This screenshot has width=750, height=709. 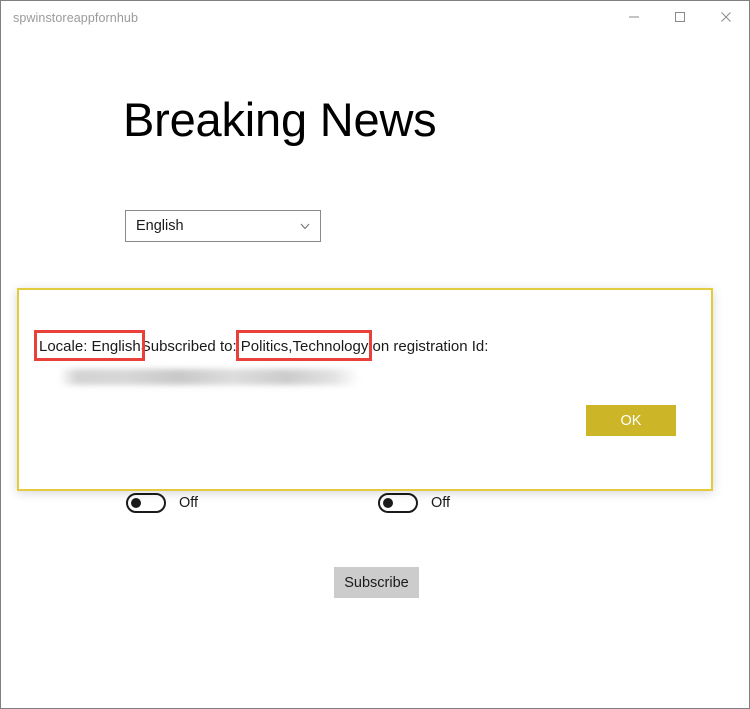 I want to click on window-controls, so click(x=680, y=17).